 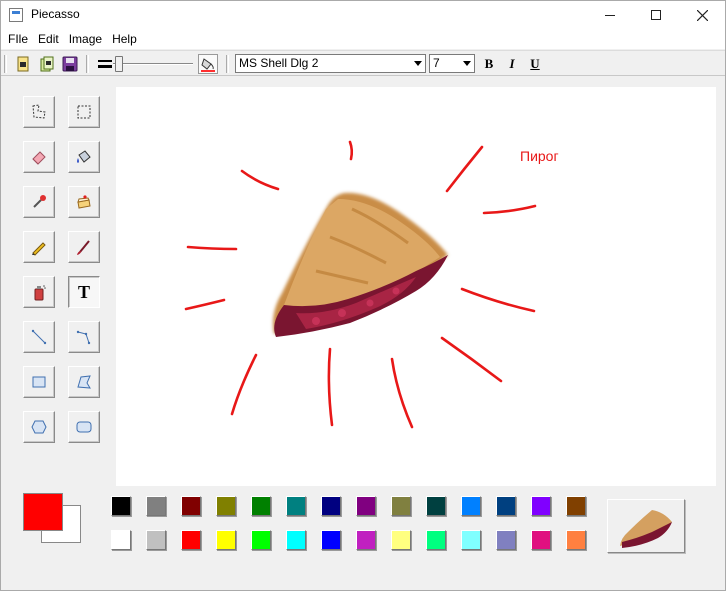 I want to click on canvas-text-label: Пирог, so click(x=539, y=156).